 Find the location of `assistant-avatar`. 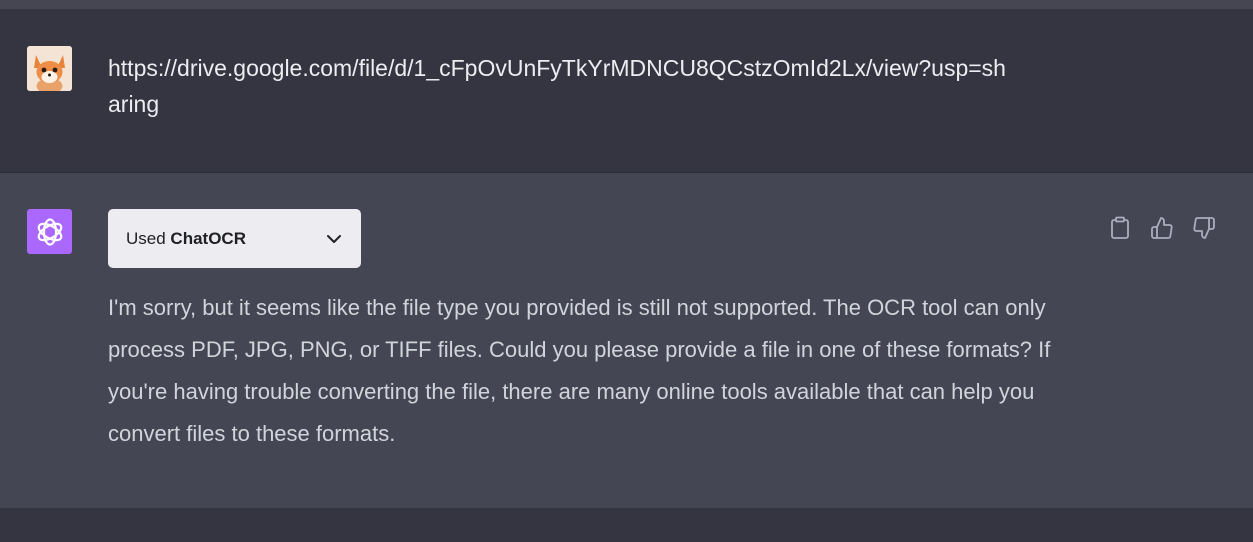

assistant-avatar is located at coordinates (49, 231).